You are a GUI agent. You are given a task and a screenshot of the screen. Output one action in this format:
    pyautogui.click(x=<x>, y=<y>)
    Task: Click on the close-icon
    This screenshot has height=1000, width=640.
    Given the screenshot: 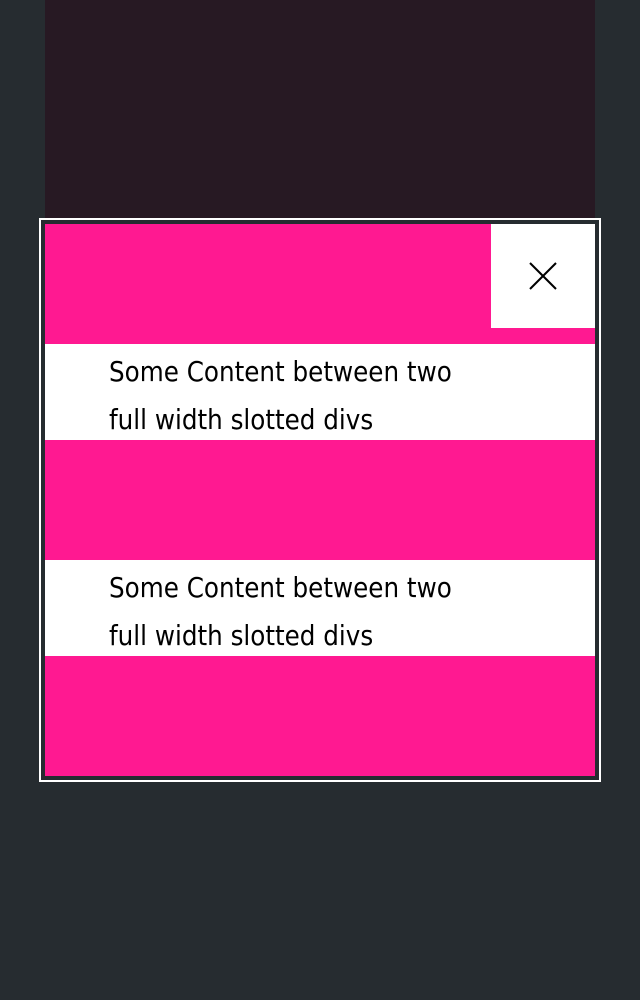 What is the action you would take?
    pyautogui.click(x=543, y=276)
    